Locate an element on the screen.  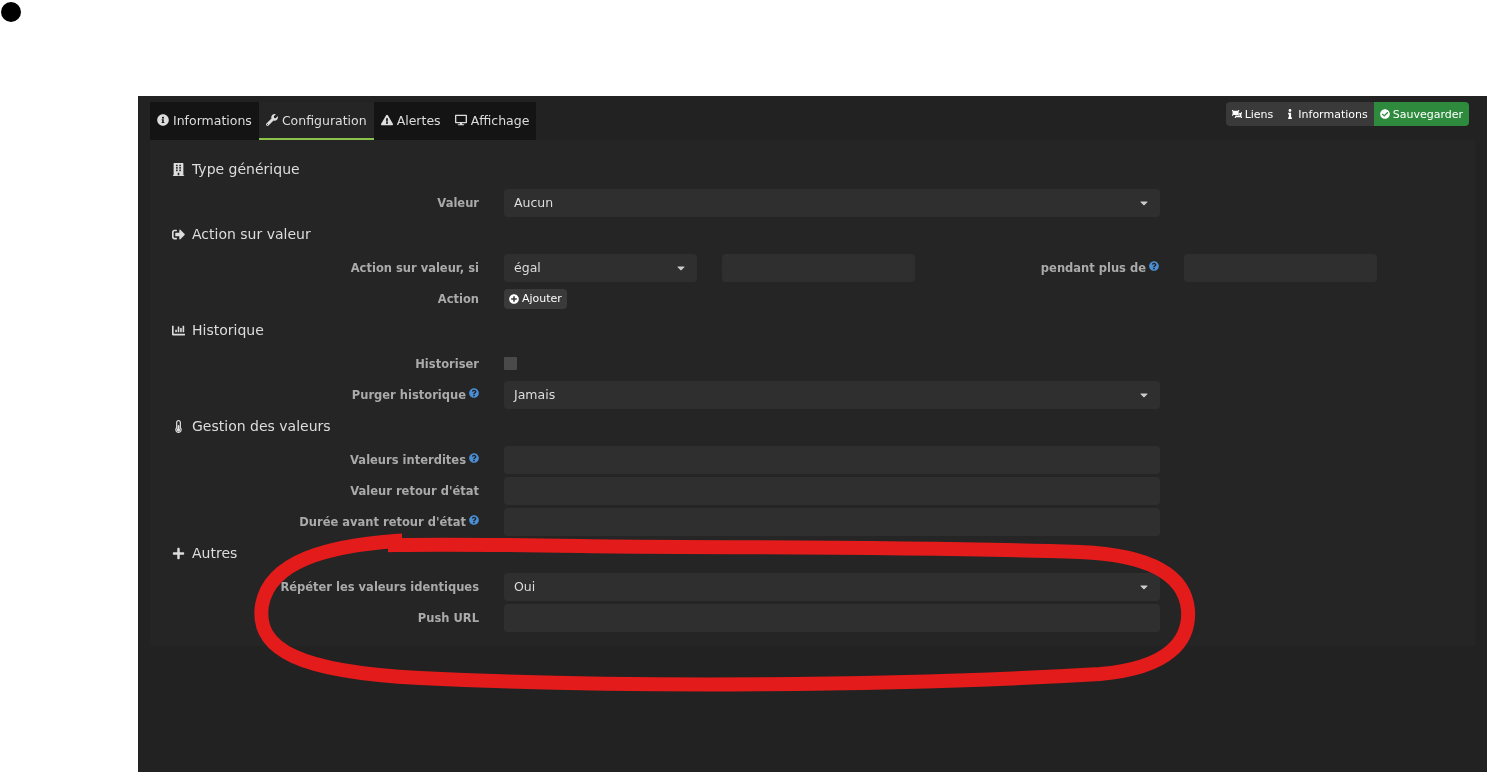
section-title: Gestion des valeurs is located at coordinates (261, 426).